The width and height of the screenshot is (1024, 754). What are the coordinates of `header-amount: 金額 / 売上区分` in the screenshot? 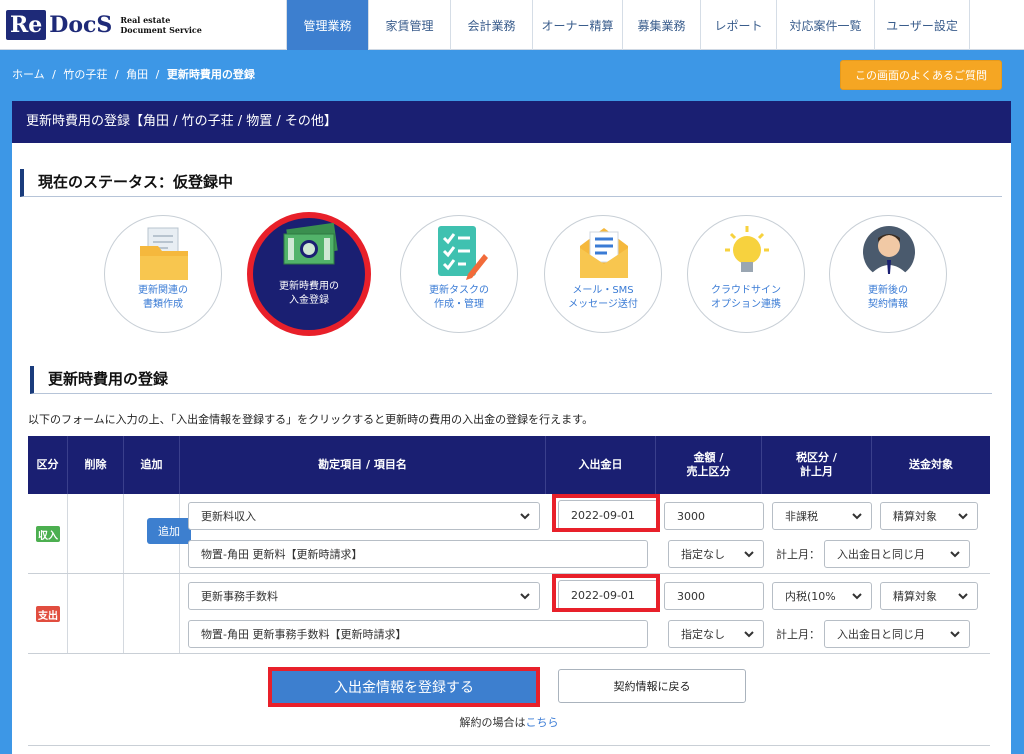 It's located at (709, 465).